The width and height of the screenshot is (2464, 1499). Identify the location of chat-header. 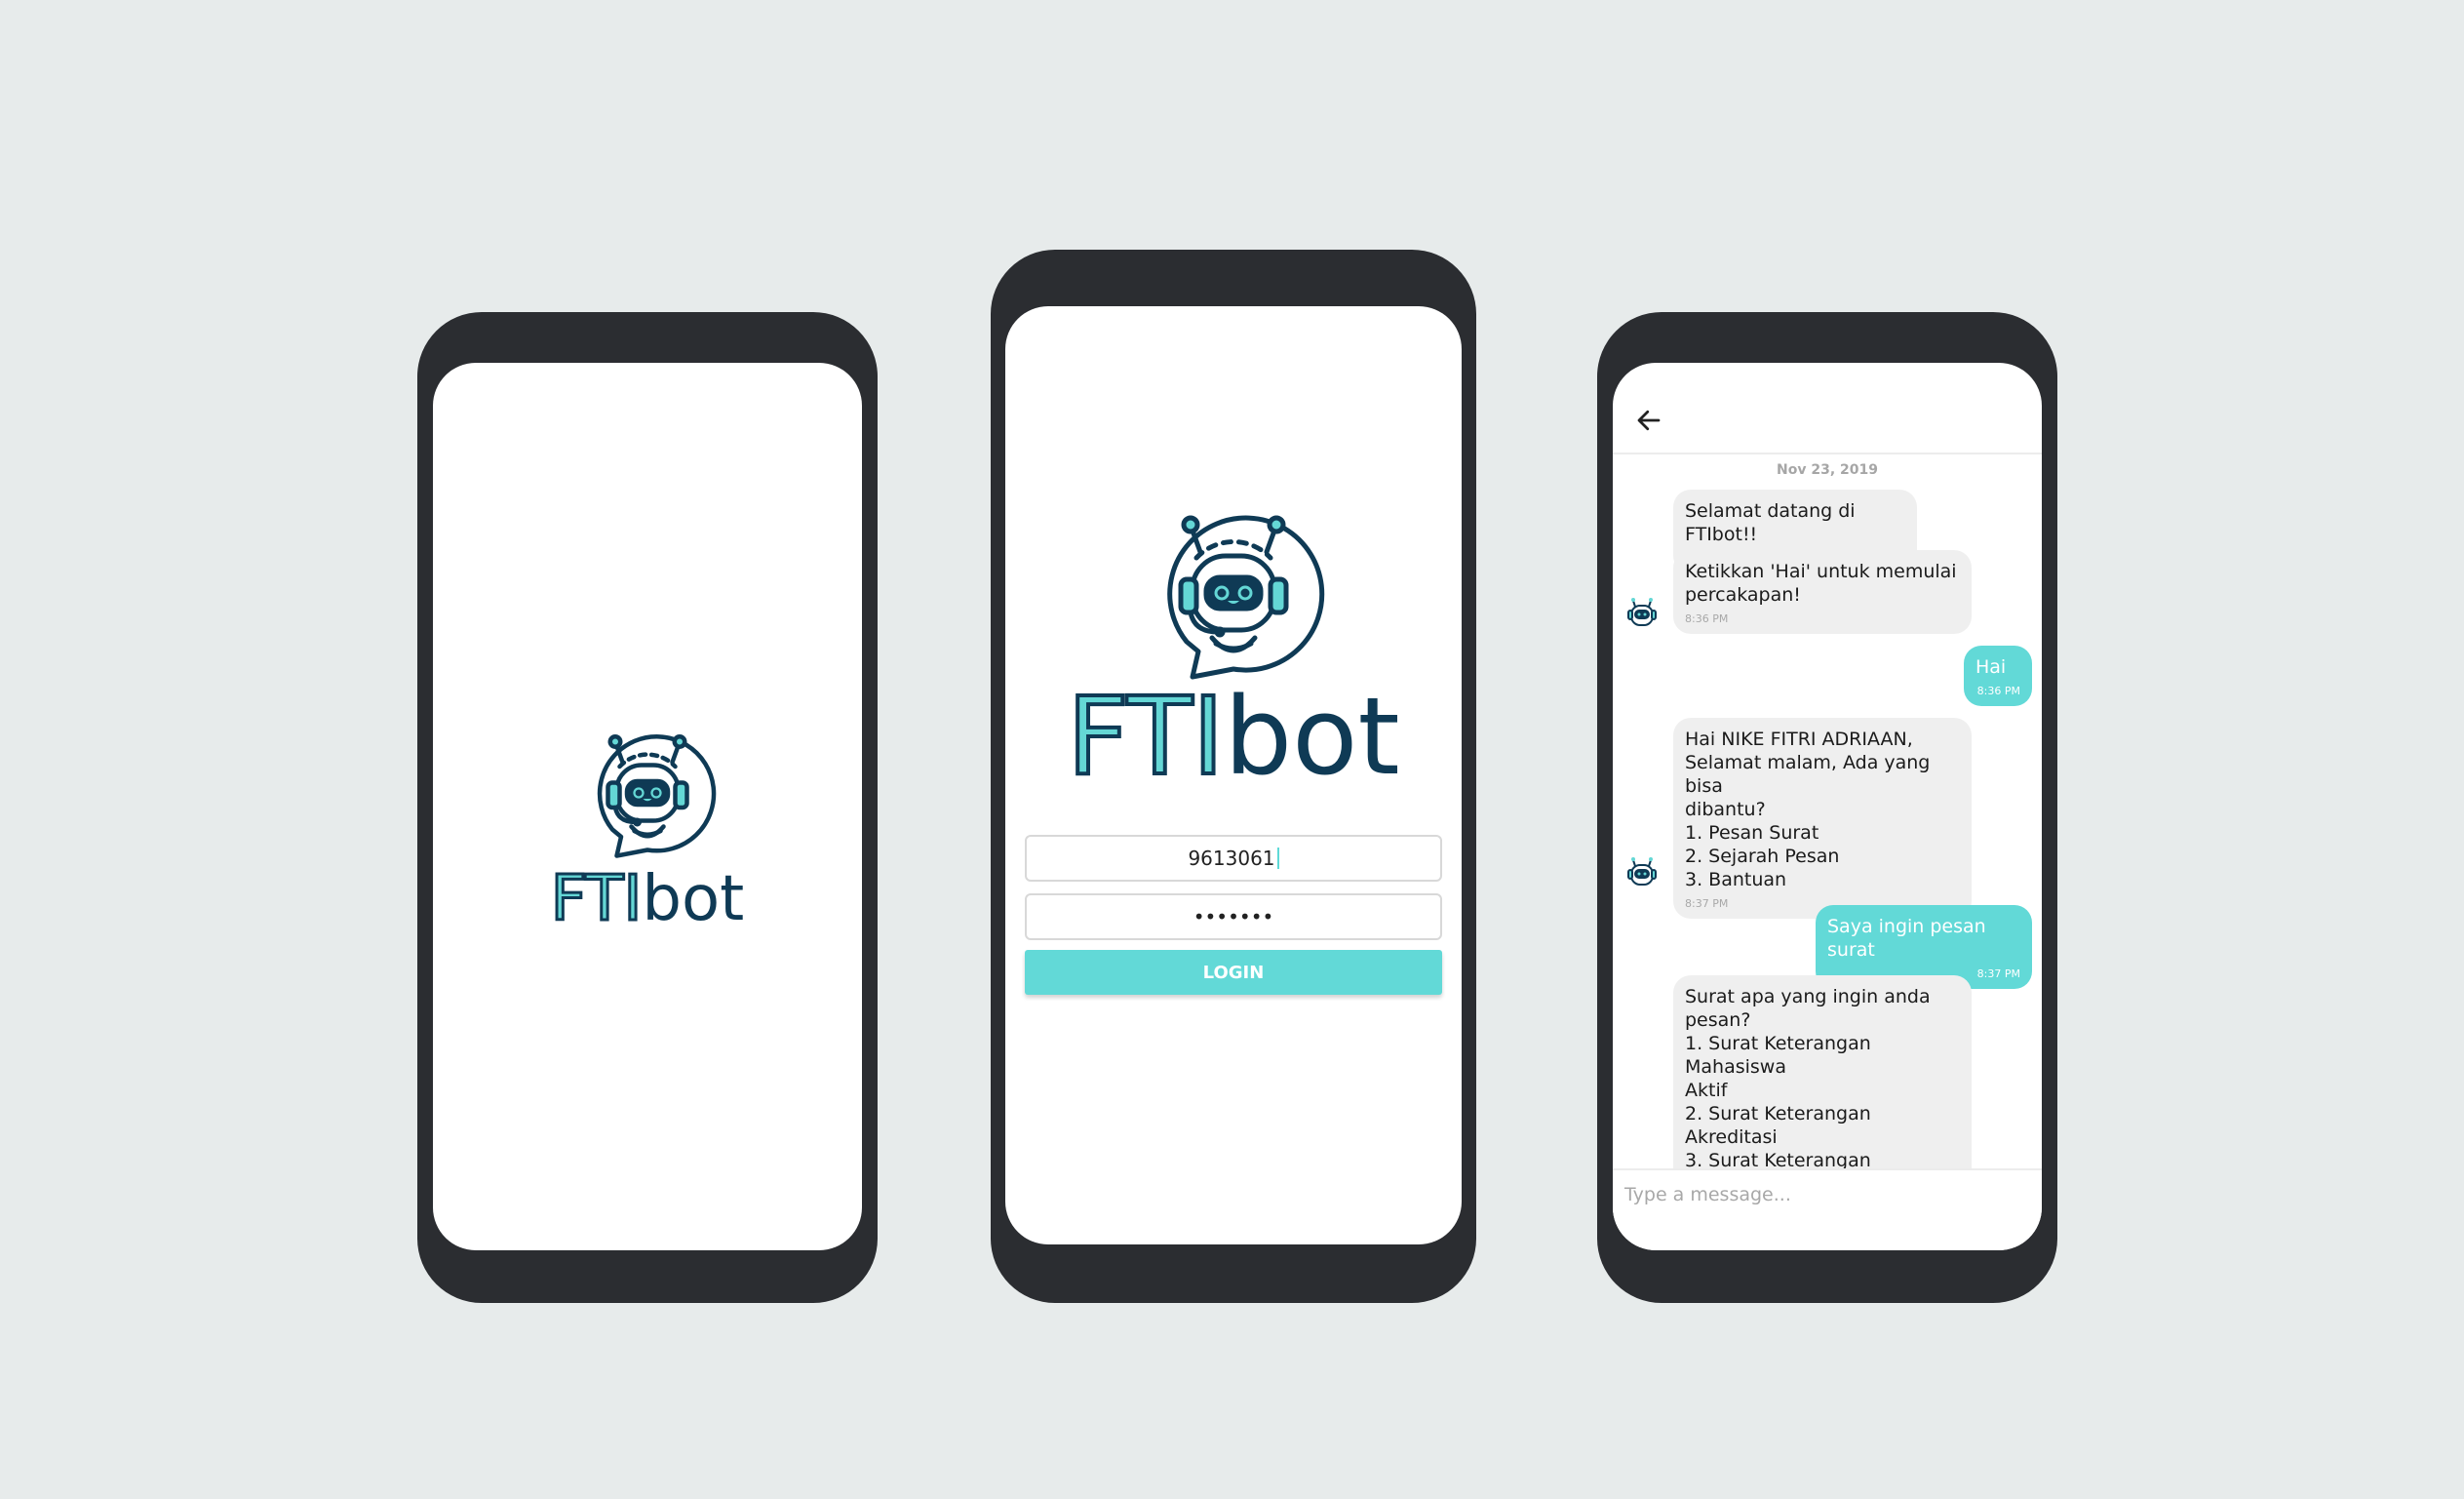
(1828, 408).